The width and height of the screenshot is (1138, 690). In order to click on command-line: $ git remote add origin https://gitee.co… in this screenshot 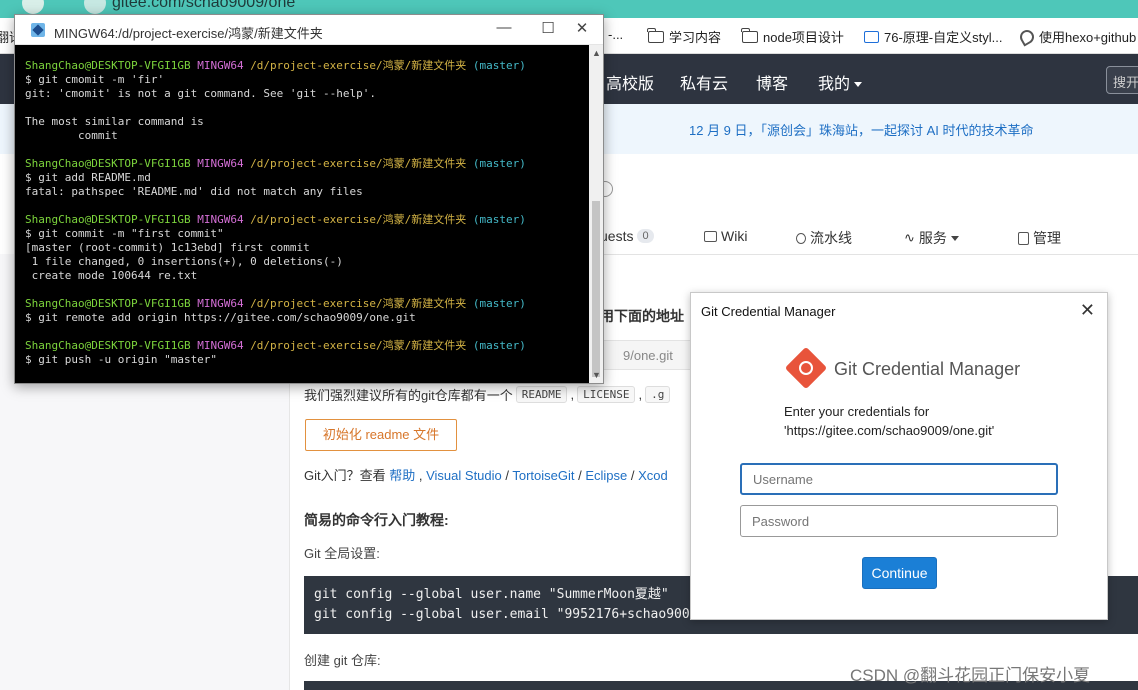, I will do `click(220, 317)`.